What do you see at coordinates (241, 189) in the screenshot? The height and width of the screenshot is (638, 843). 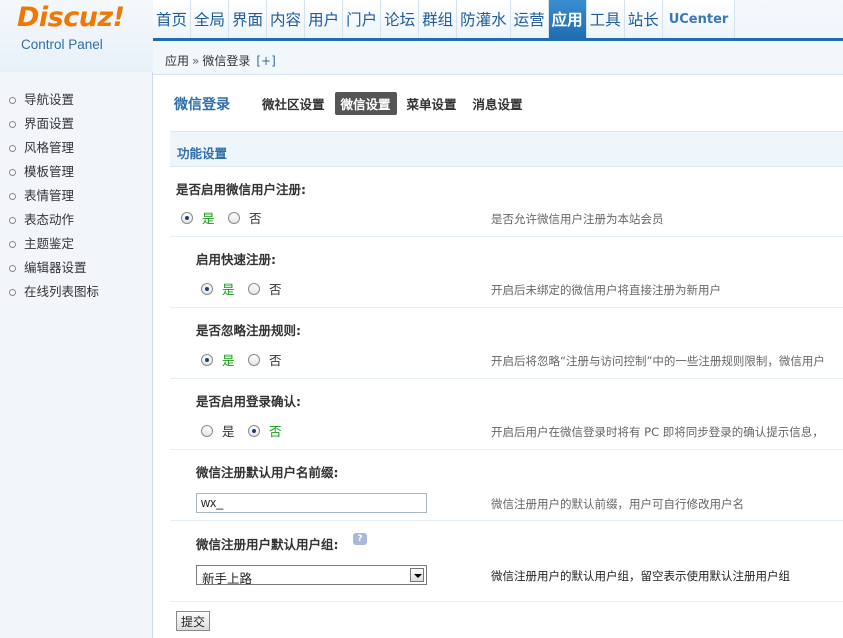 I see `register-label: 是否启用微信用户注册:` at bounding box center [241, 189].